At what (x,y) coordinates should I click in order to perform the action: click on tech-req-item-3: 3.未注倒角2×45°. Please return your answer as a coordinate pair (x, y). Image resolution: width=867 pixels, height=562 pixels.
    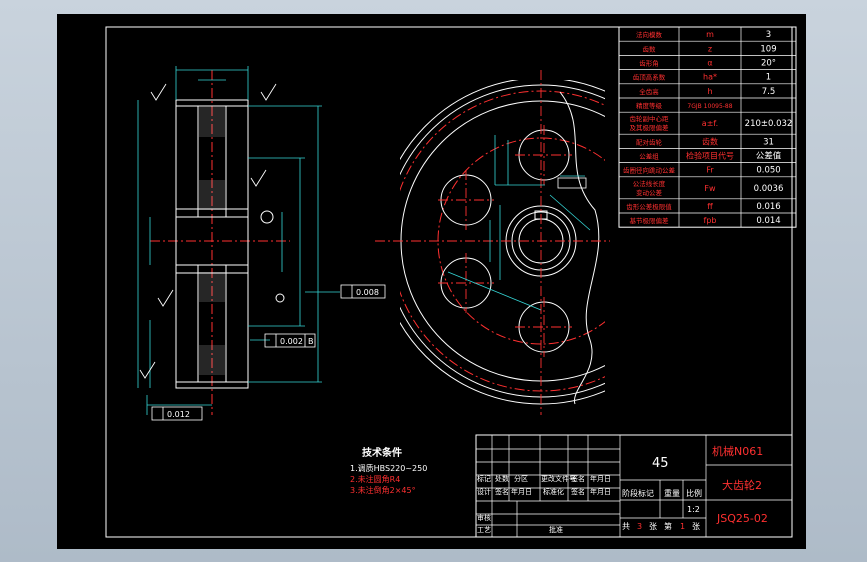
    Looking at the image, I should click on (383, 490).